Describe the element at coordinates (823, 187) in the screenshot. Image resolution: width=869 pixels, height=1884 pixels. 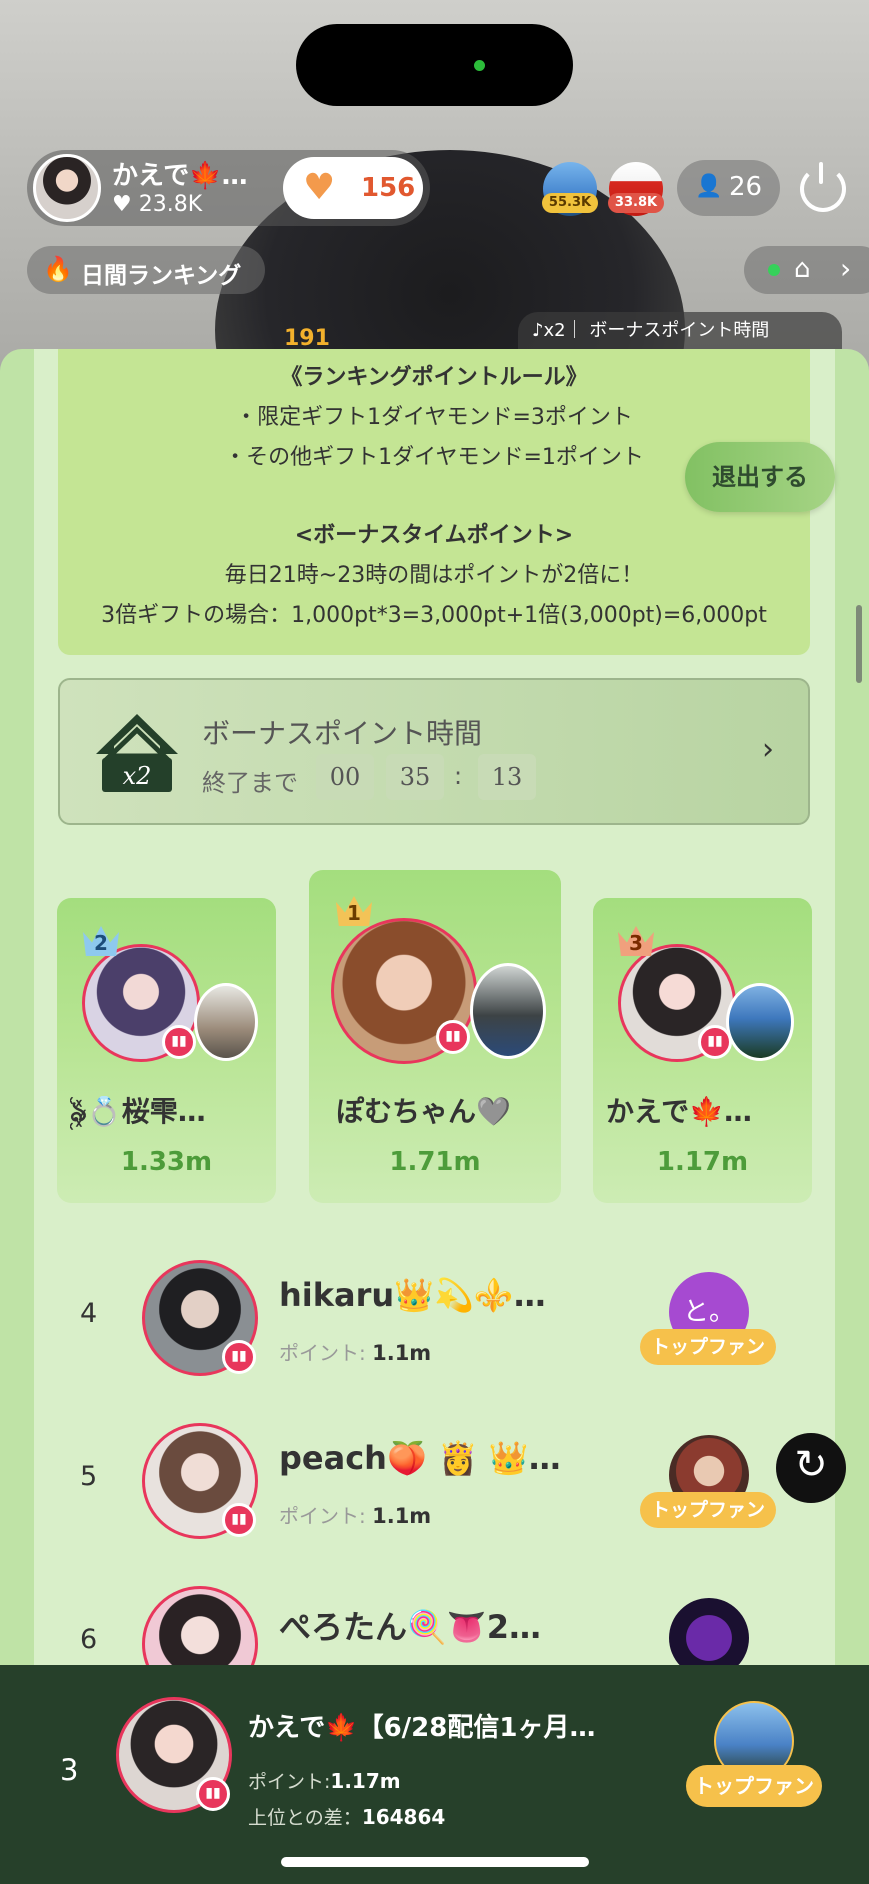
I see `power-icon` at that location.